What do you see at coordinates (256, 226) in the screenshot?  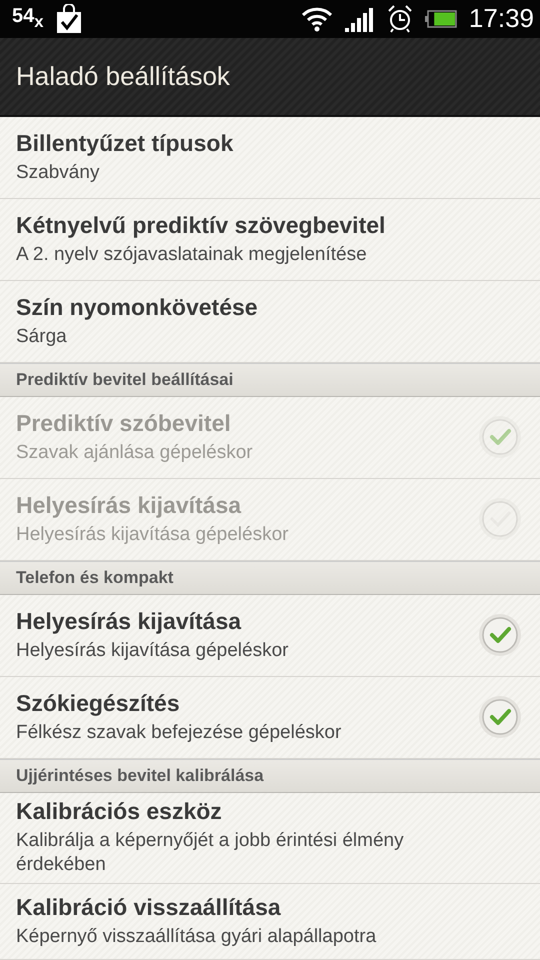 I see `setting-title: Kétnyelvű prediktív szövegbevitel` at bounding box center [256, 226].